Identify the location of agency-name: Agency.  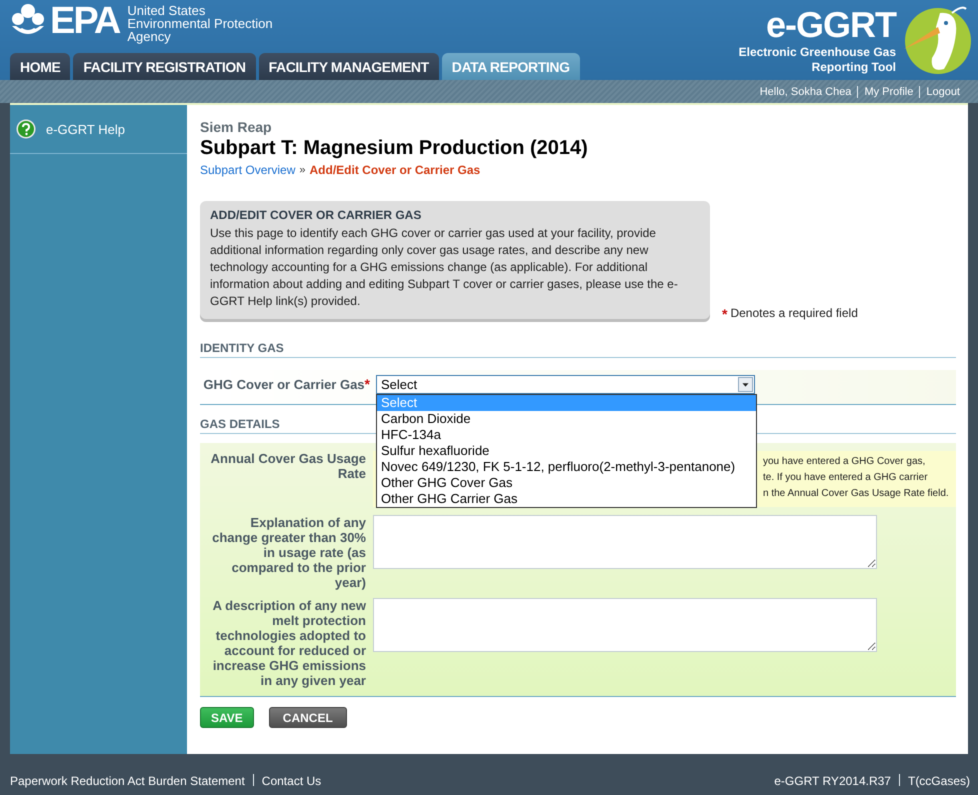
(149, 36).